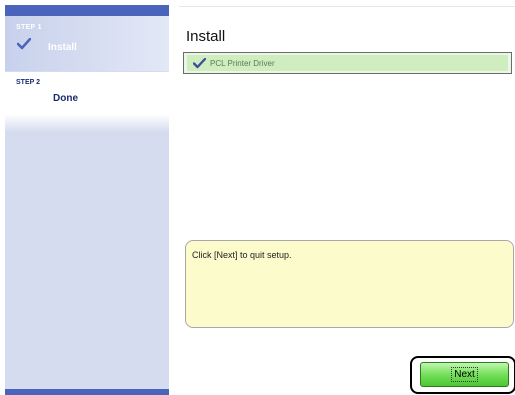  I want to click on next-button: Next, so click(464, 374).